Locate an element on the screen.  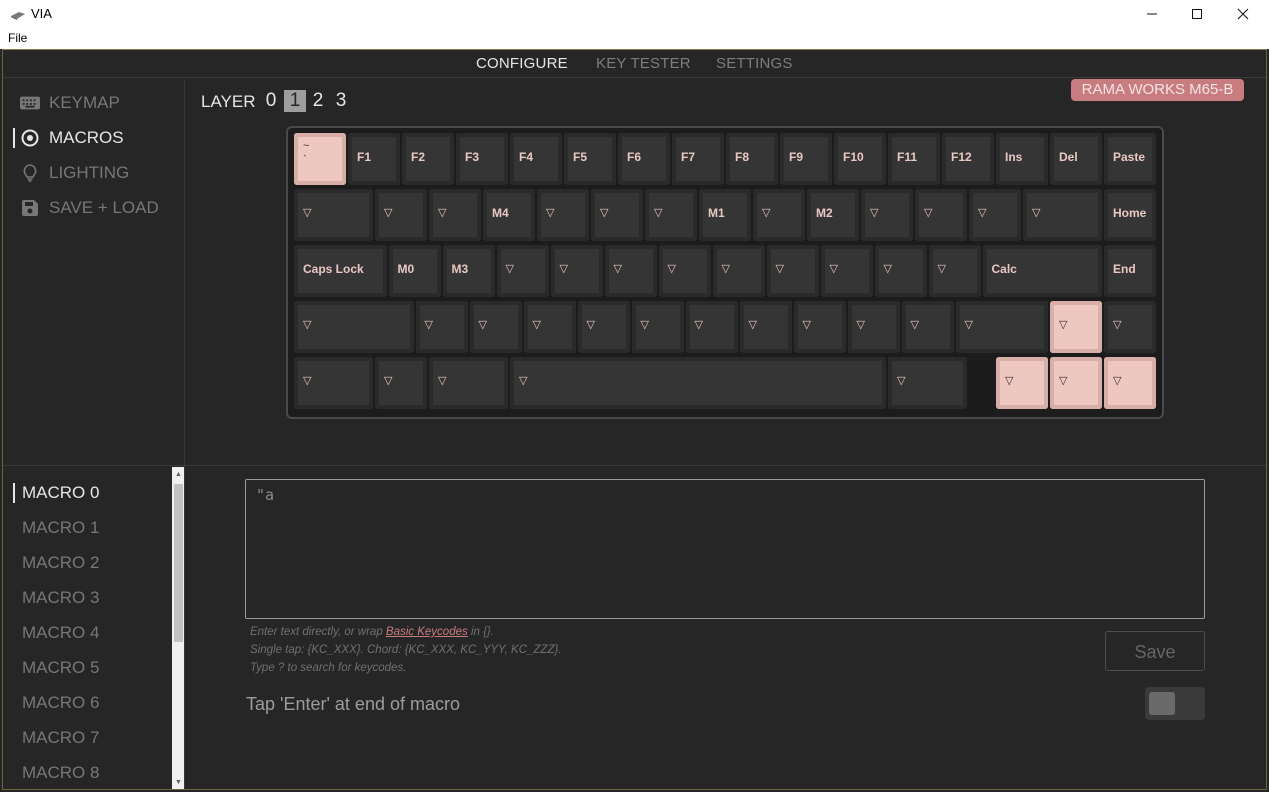
key-r0-c12: F12 is located at coordinates (968, 159).